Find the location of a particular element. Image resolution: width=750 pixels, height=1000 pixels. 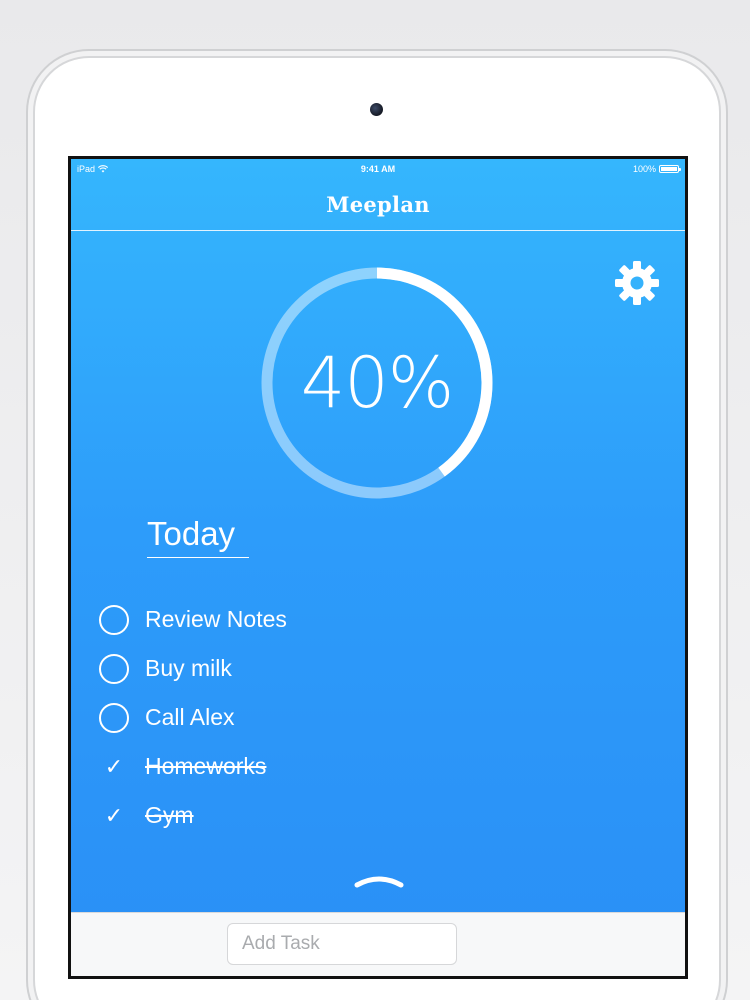

bottom-bar is located at coordinates (378, 944).